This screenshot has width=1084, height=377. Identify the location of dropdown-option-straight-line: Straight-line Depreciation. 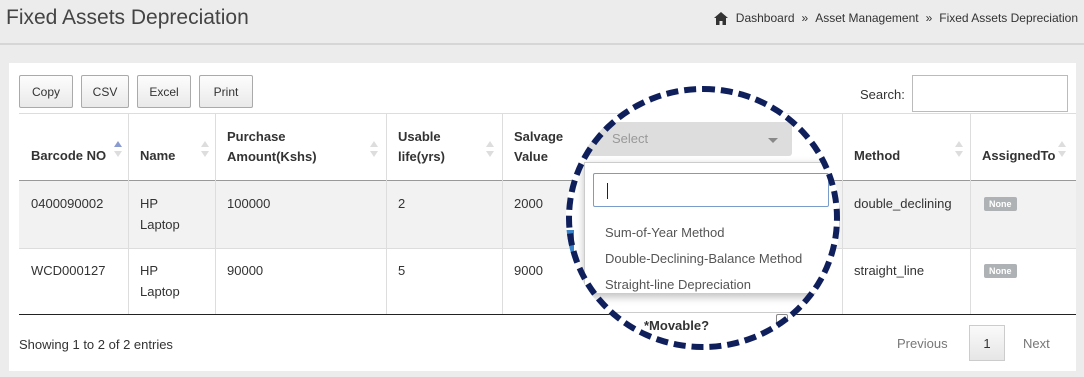
(678, 284).